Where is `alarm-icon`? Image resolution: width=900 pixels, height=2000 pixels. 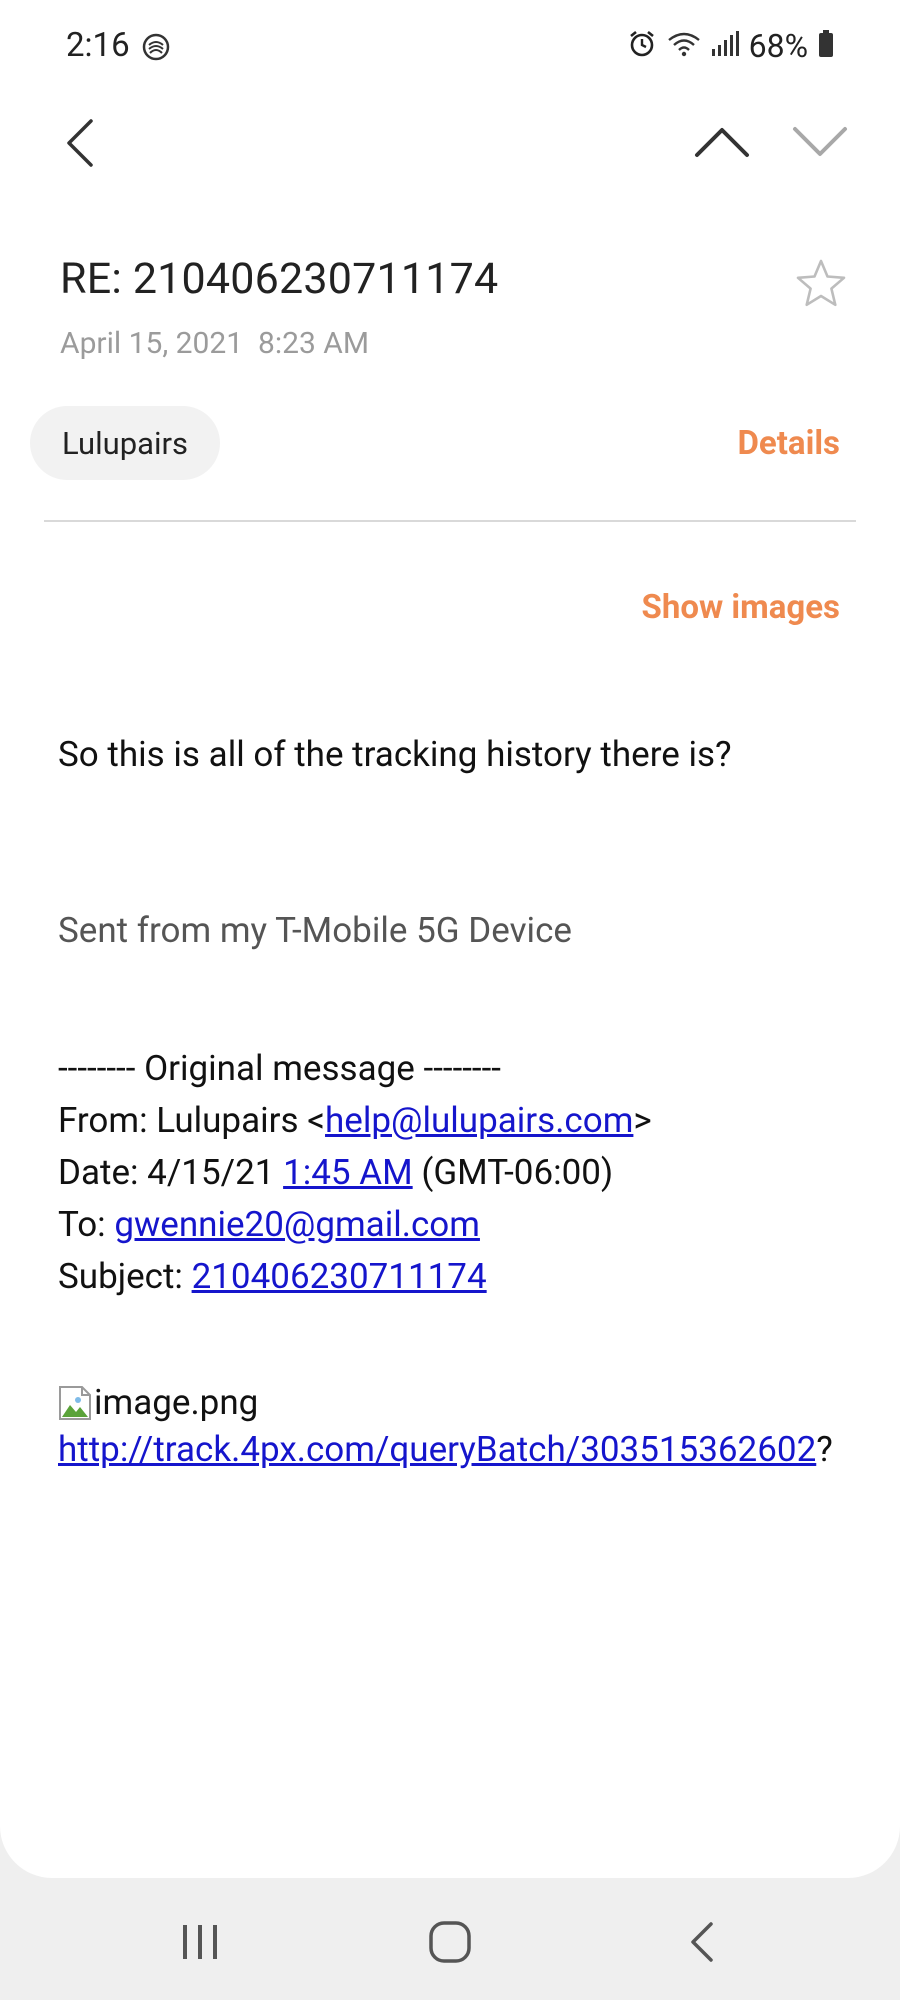 alarm-icon is located at coordinates (642, 46).